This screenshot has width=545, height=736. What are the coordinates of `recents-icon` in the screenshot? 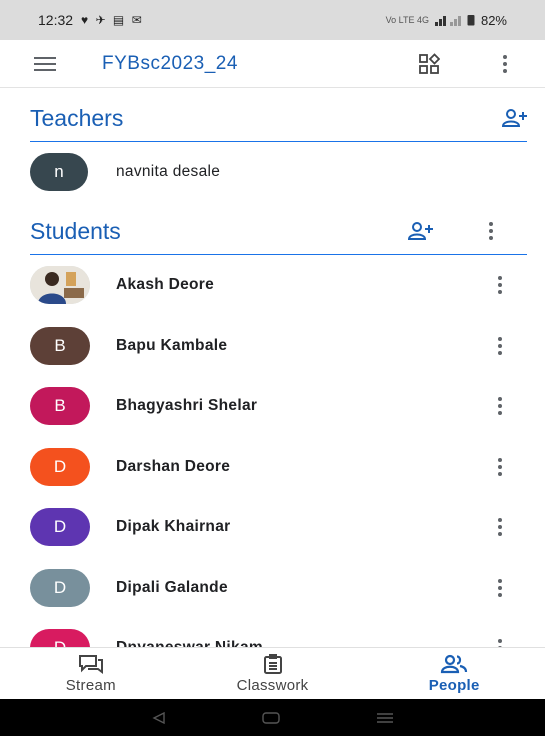 It's located at (385, 718).